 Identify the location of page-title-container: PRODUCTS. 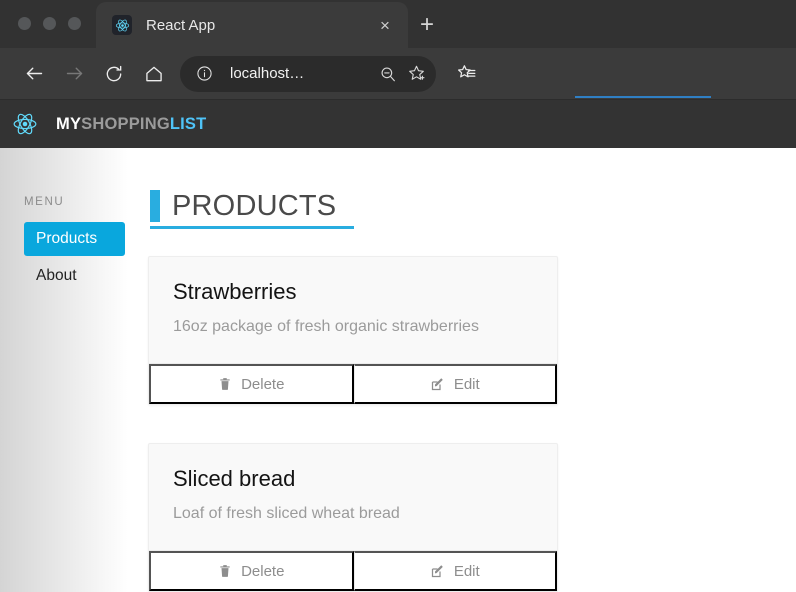
(252, 209).